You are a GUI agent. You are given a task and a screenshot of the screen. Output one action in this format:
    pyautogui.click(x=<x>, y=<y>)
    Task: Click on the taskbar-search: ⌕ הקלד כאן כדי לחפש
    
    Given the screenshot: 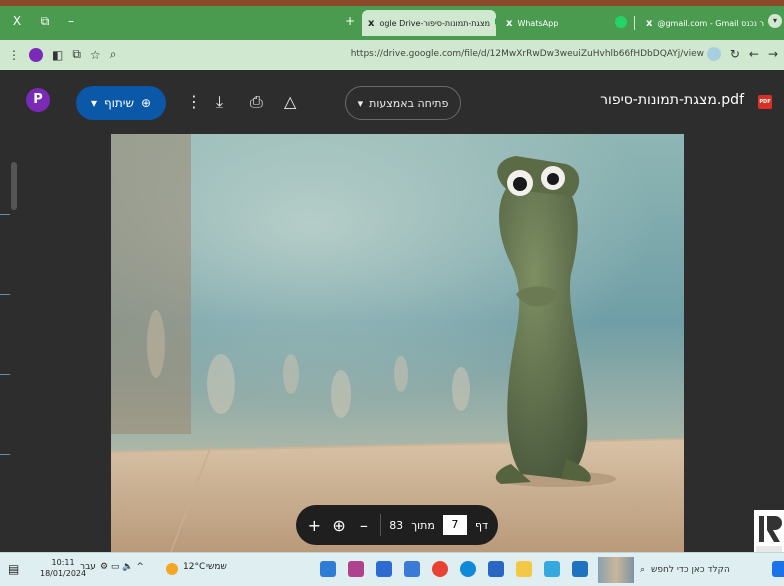 What is the action you would take?
    pyautogui.click(x=704, y=570)
    